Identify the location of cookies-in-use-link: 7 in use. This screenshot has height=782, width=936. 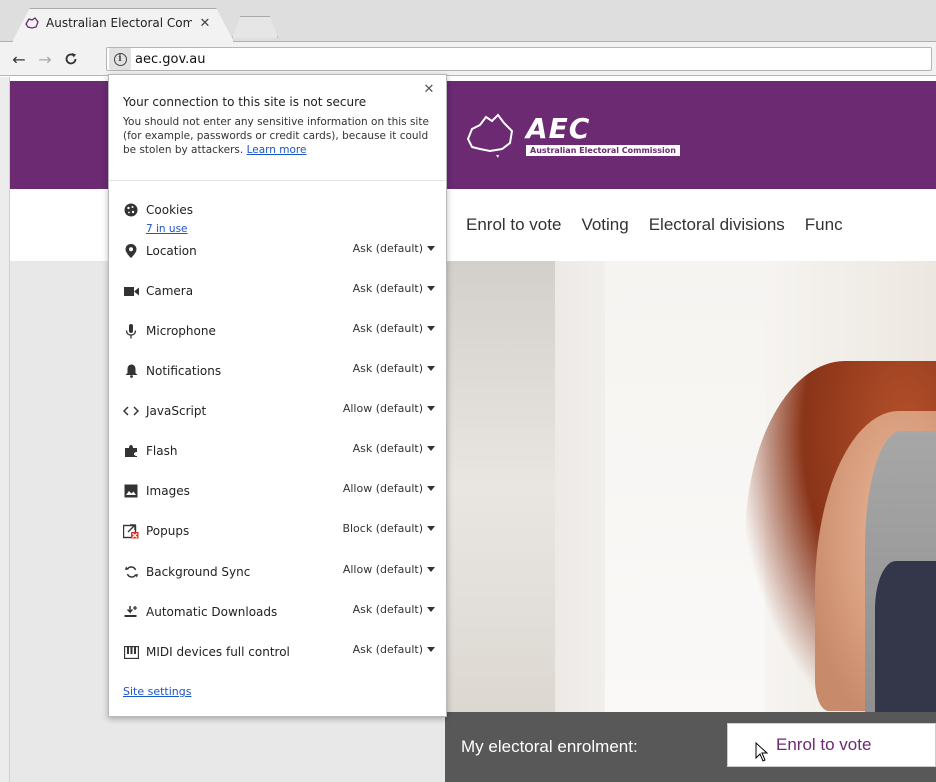
(167, 229).